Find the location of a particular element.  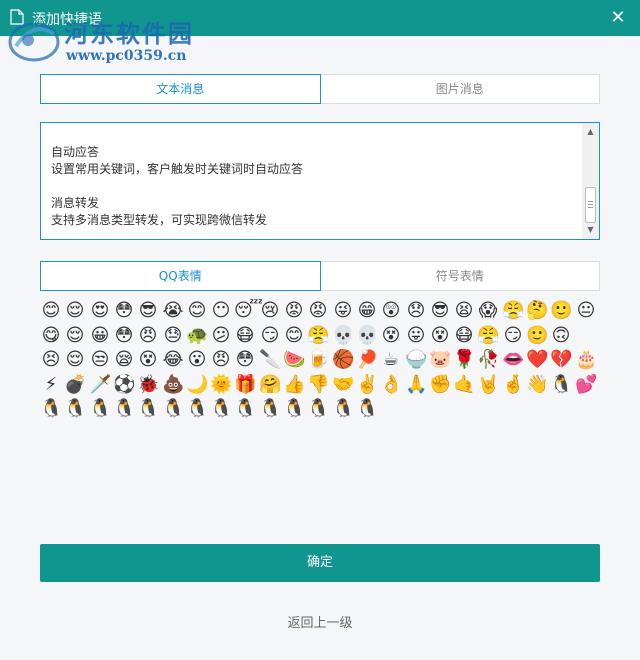

emoji-item: 🐢 is located at coordinates (197, 336).